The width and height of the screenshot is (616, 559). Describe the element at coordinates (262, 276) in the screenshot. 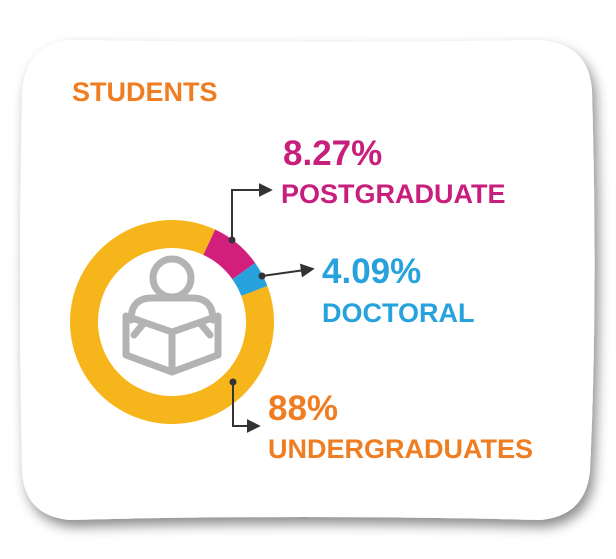

I see `doctoral-connector-dot` at that location.